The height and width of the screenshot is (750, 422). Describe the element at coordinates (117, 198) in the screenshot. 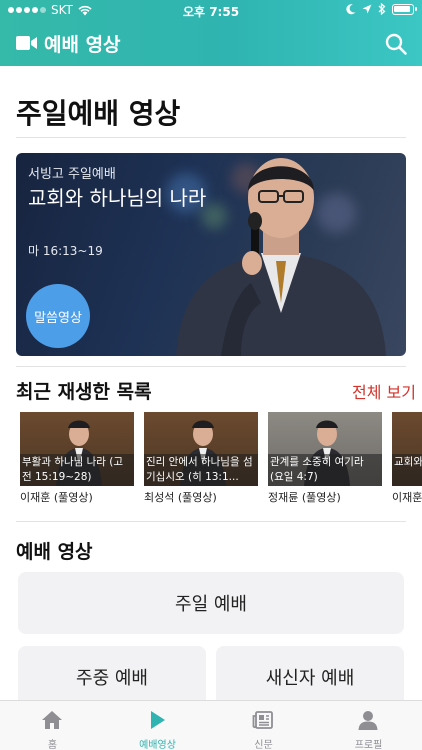

I see `featured-title: 교회와 하나님의 나라` at that location.